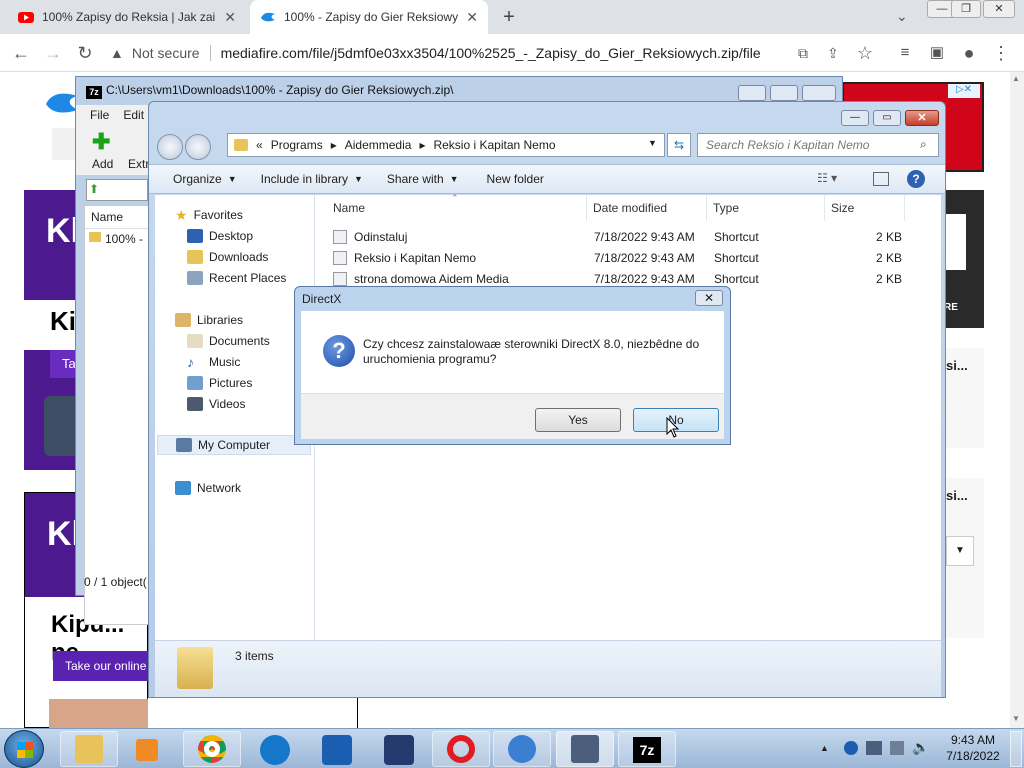 This screenshot has width=1024, height=768. I want to click on close-button, so click(819, 93).